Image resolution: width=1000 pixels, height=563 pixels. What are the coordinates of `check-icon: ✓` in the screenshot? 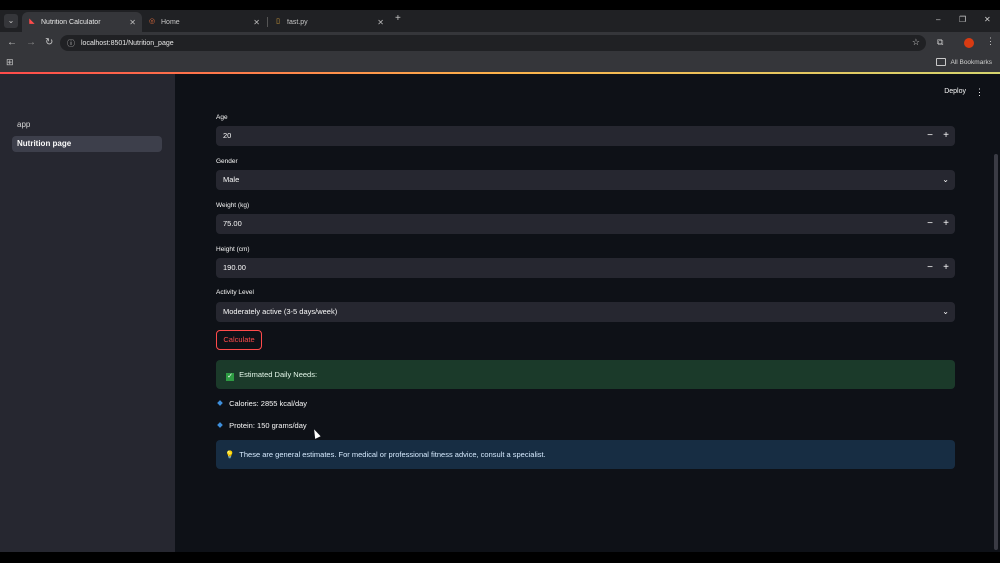 It's located at (230, 377).